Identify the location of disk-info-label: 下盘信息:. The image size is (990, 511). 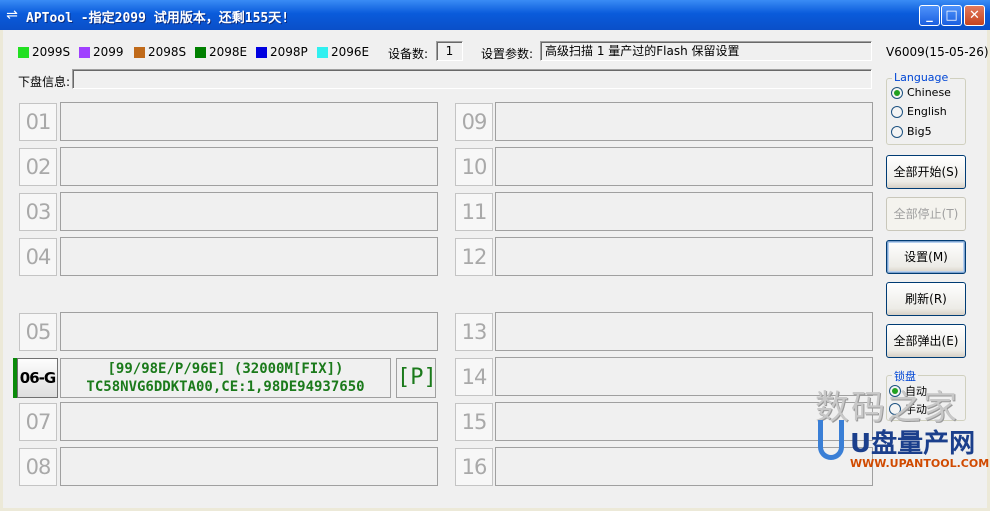
(44, 82).